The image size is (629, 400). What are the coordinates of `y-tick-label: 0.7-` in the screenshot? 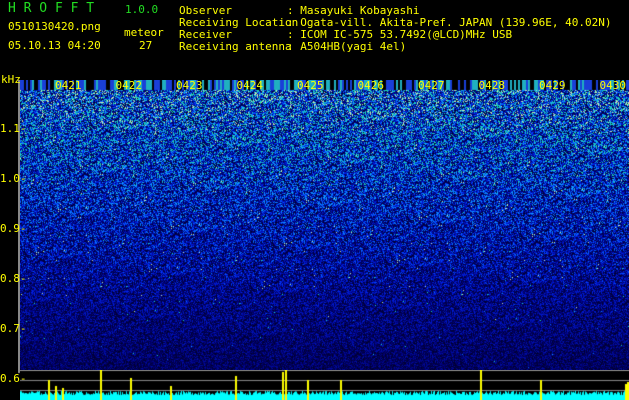 It's located at (13, 328).